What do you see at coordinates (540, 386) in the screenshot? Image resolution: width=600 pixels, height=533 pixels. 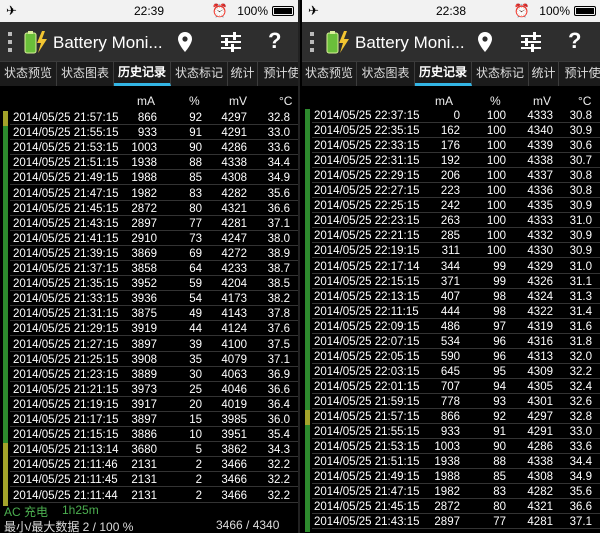 I see `cell-mv: 4305` at bounding box center [540, 386].